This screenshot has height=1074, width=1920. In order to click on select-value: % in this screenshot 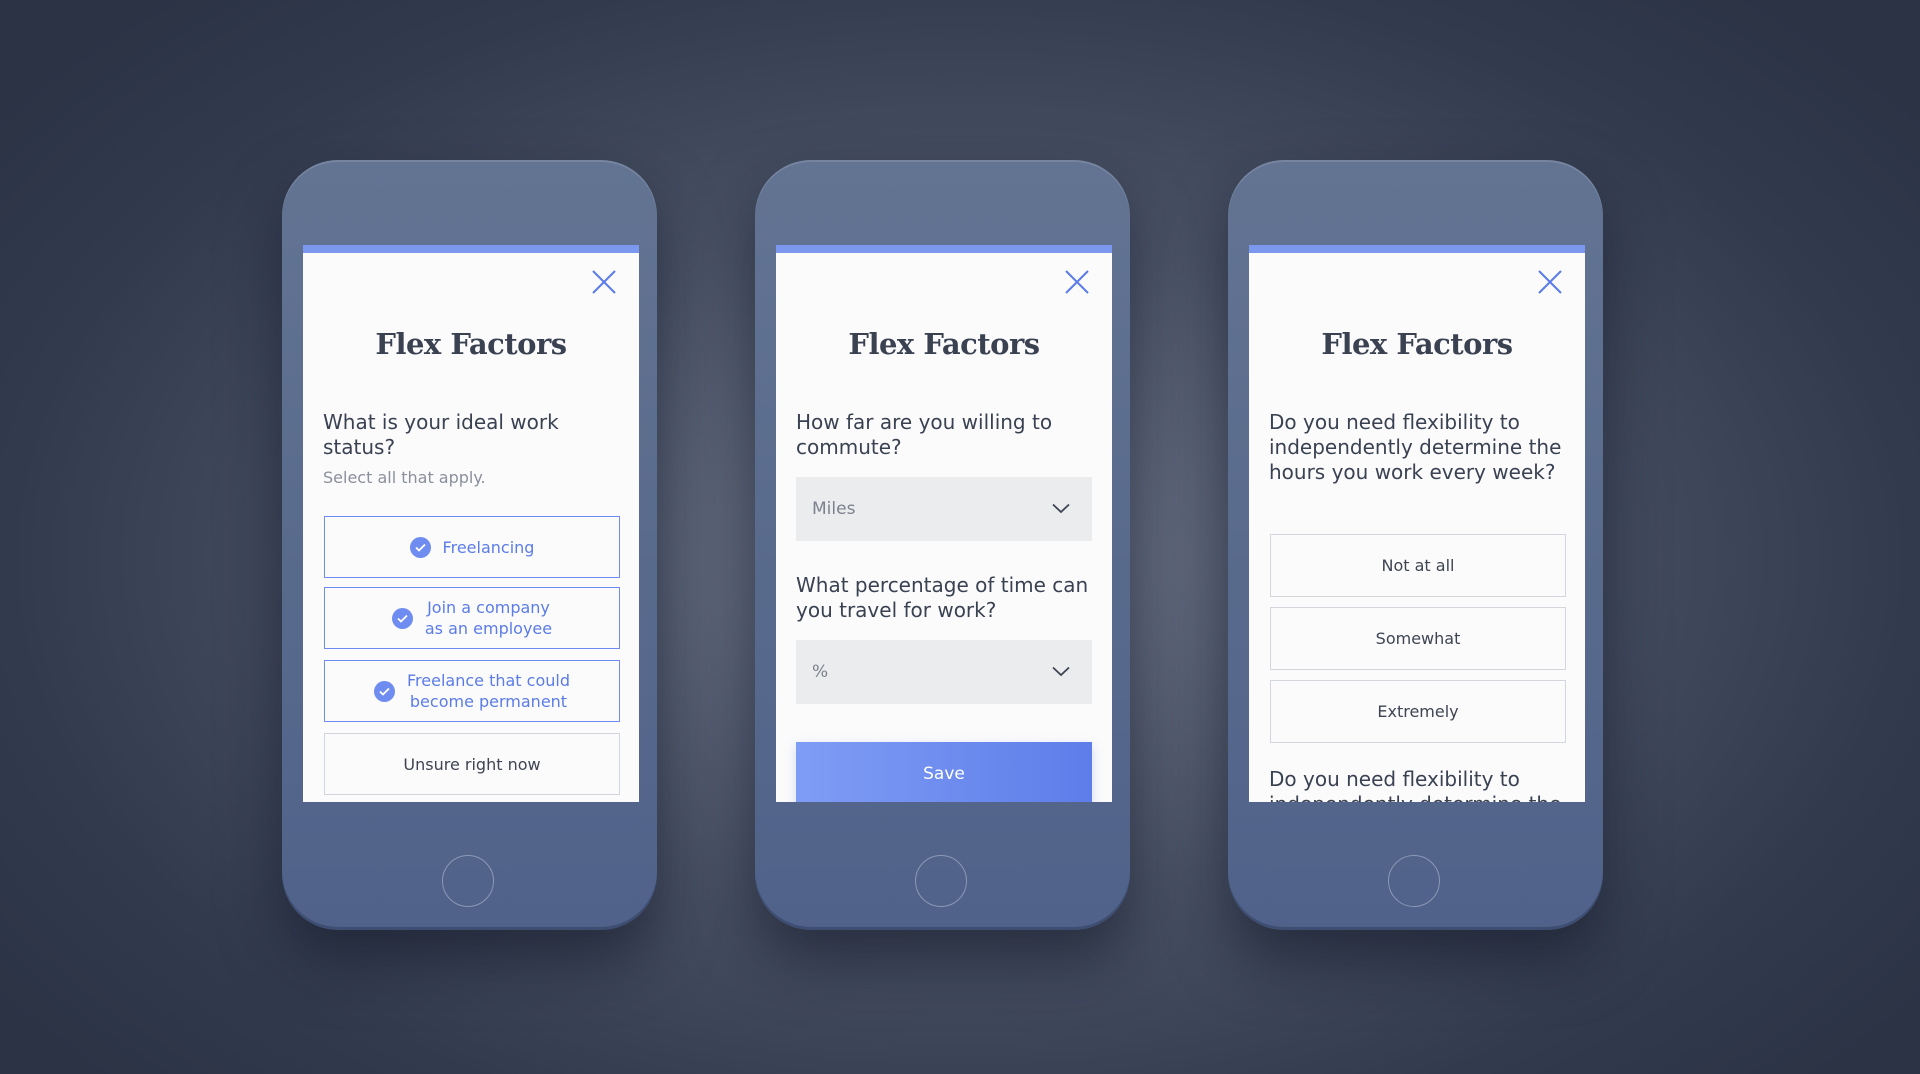, I will do `click(820, 672)`.